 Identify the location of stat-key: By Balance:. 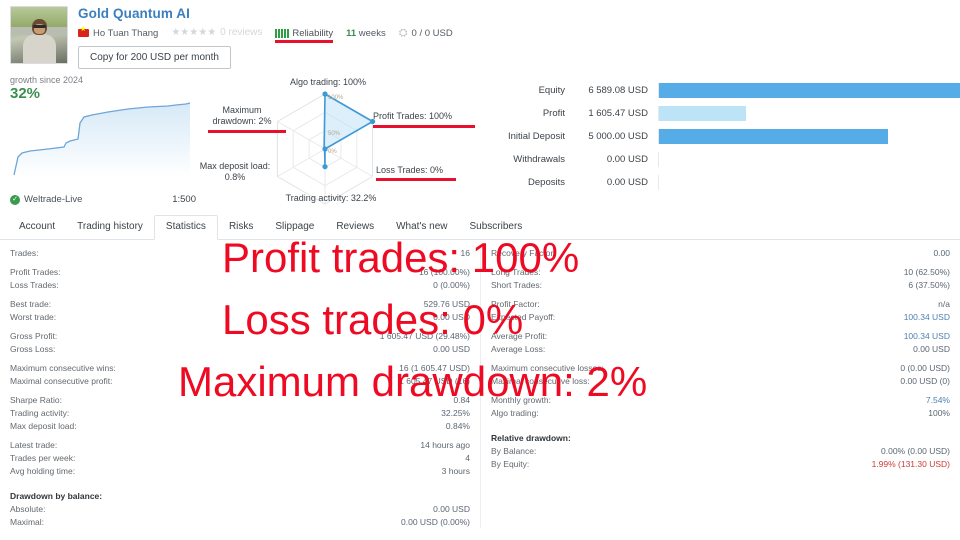
(514, 450).